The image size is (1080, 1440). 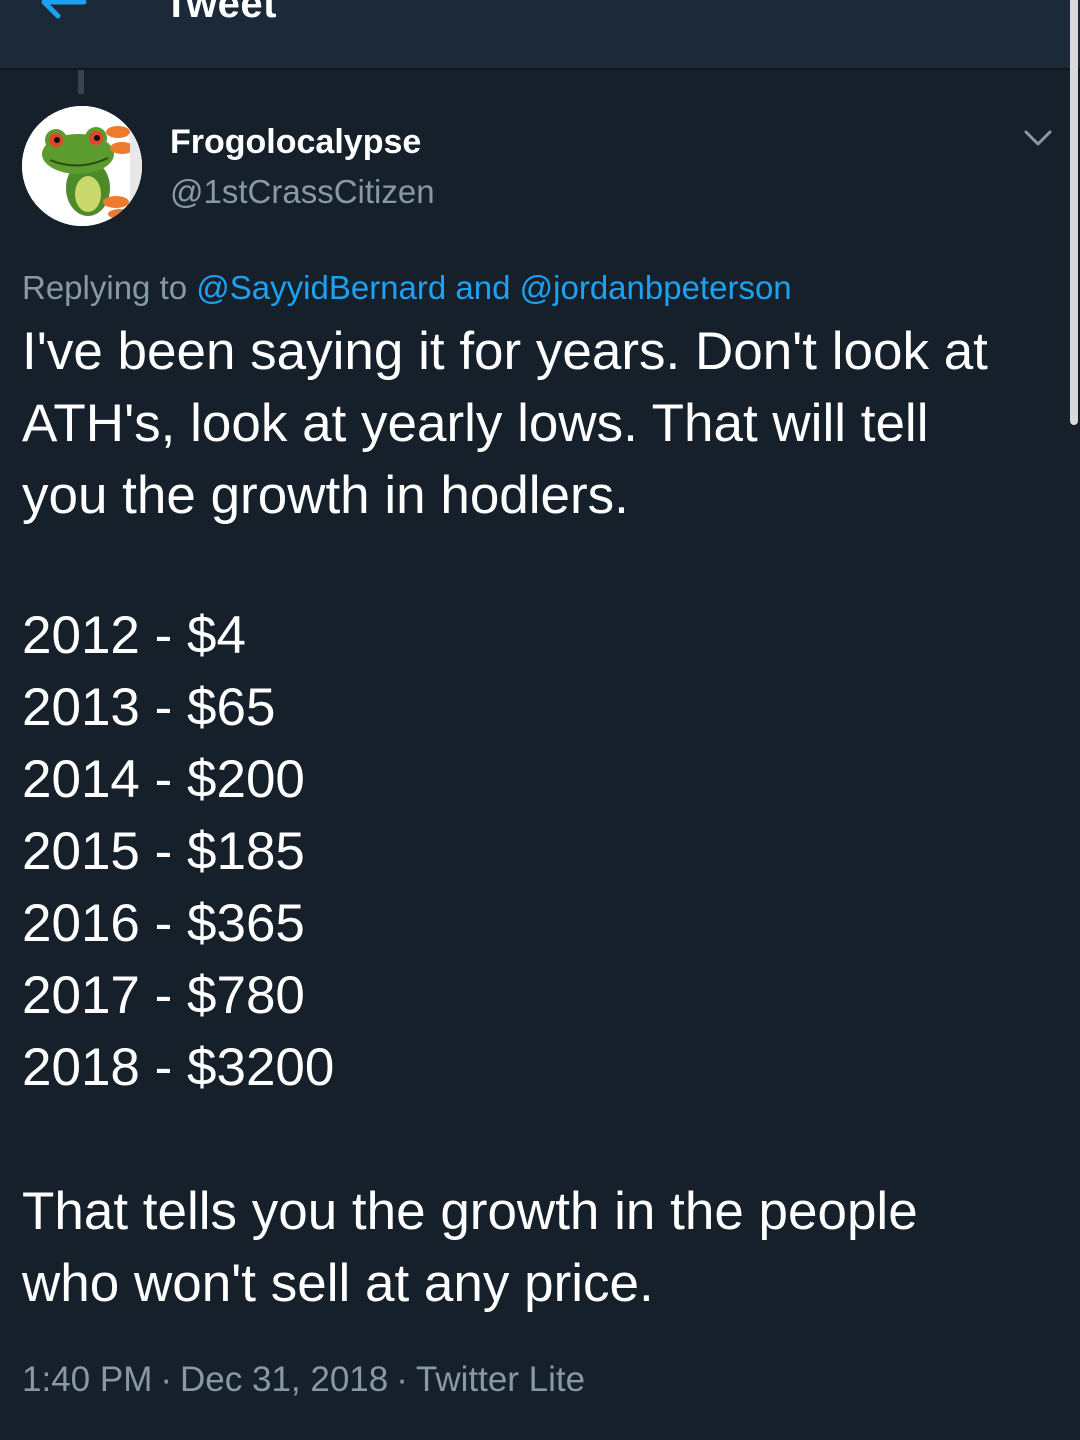 I want to click on list-item: 2017 - $780, so click(x=163, y=995).